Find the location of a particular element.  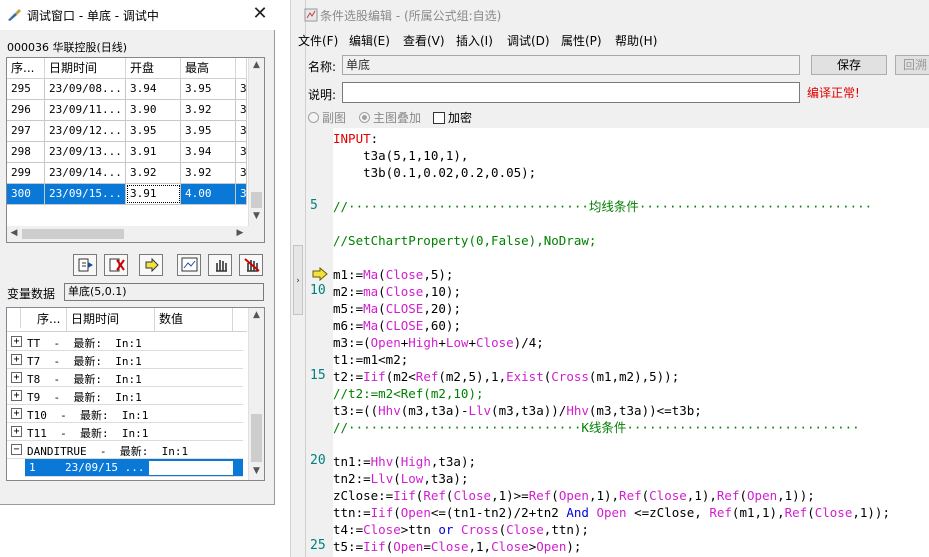

code-token: (m1,m2),5)); is located at coordinates (634, 376).